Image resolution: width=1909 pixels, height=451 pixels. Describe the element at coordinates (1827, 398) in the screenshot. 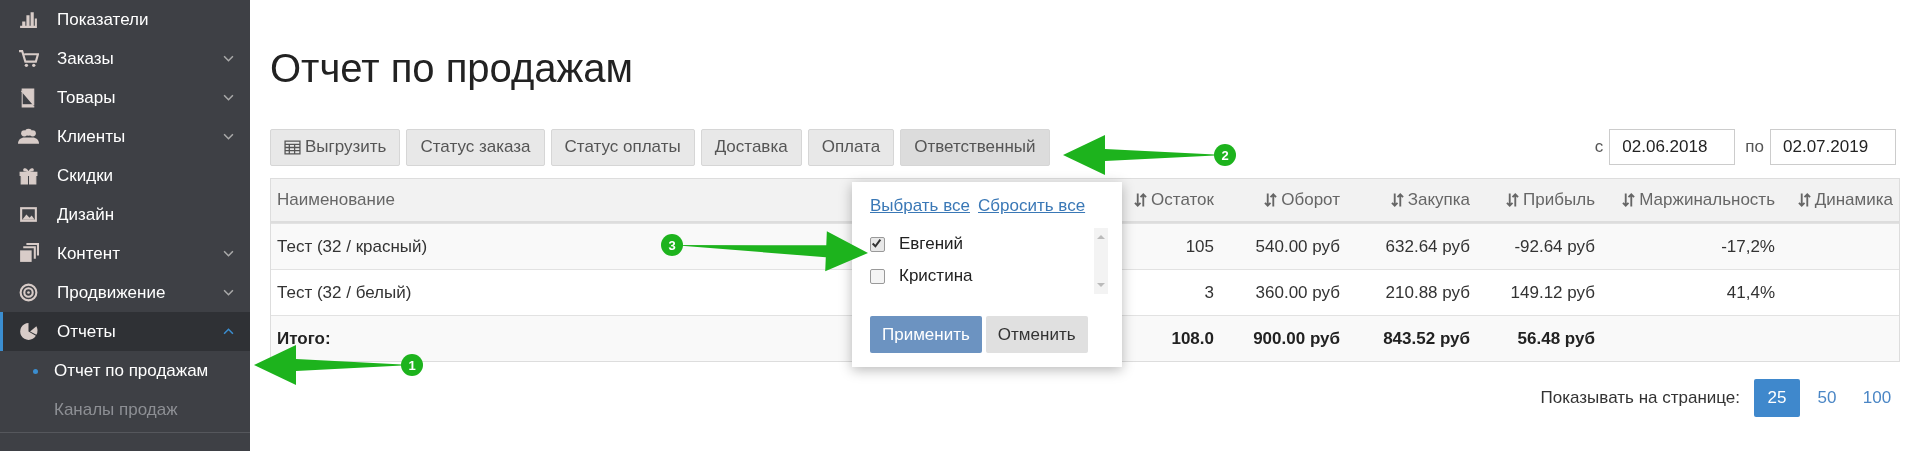

I see `page-size-option: 50` at that location.